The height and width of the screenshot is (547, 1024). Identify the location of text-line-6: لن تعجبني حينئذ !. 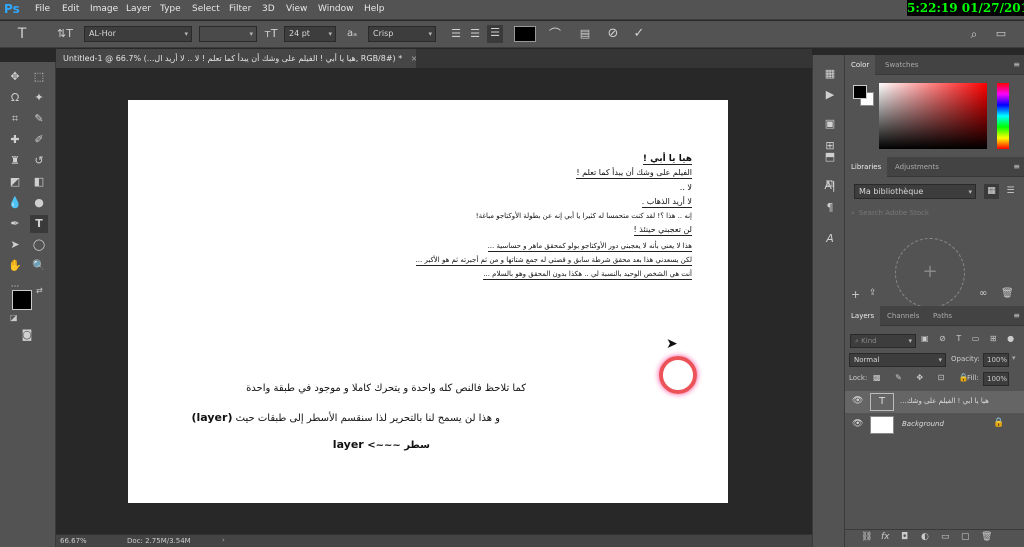
(662, 230).